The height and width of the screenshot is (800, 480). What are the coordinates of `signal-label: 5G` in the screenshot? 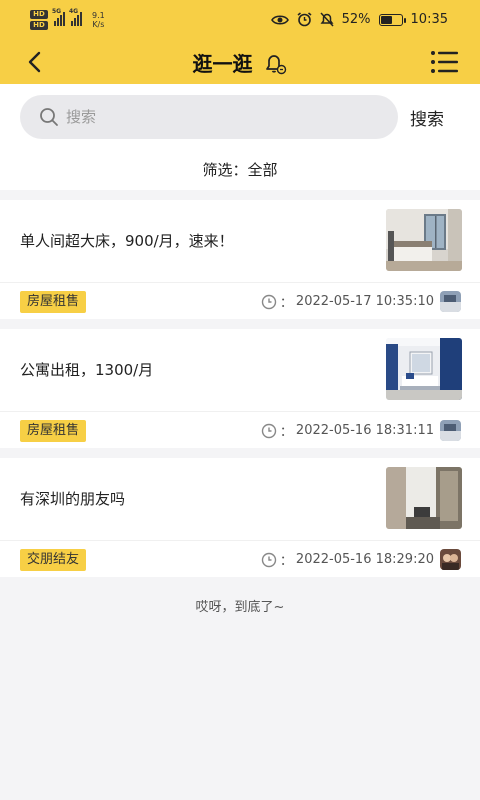 It's located at (57, 11).